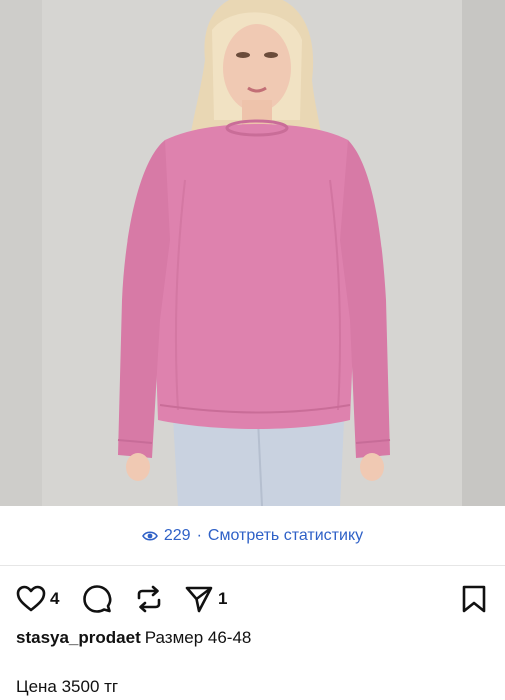  I want to click on like-button: 4, so click(37, 599).